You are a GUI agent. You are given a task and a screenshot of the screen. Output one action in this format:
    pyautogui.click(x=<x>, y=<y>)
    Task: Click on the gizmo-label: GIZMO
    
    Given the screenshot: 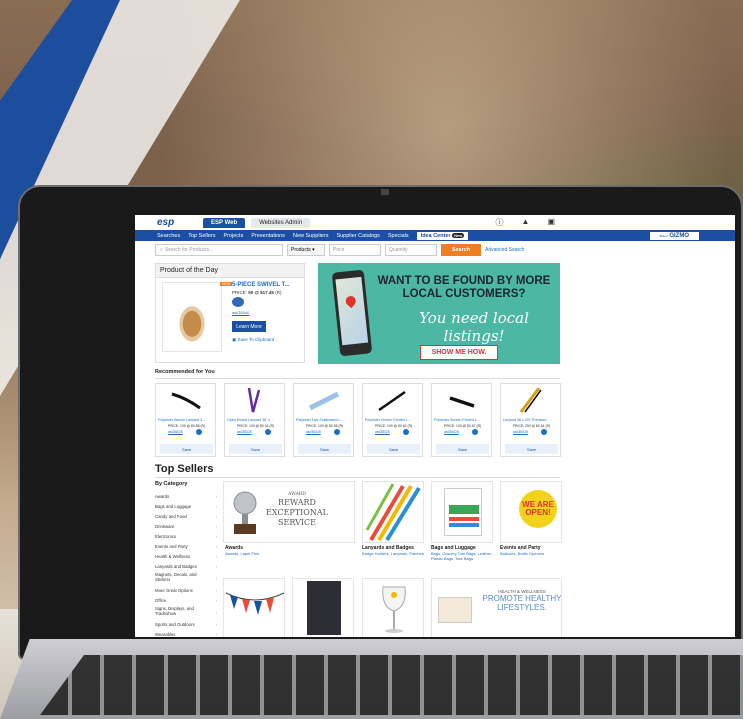 What is the action you would take?
    pyautogui.click(x=679, y=235)
    